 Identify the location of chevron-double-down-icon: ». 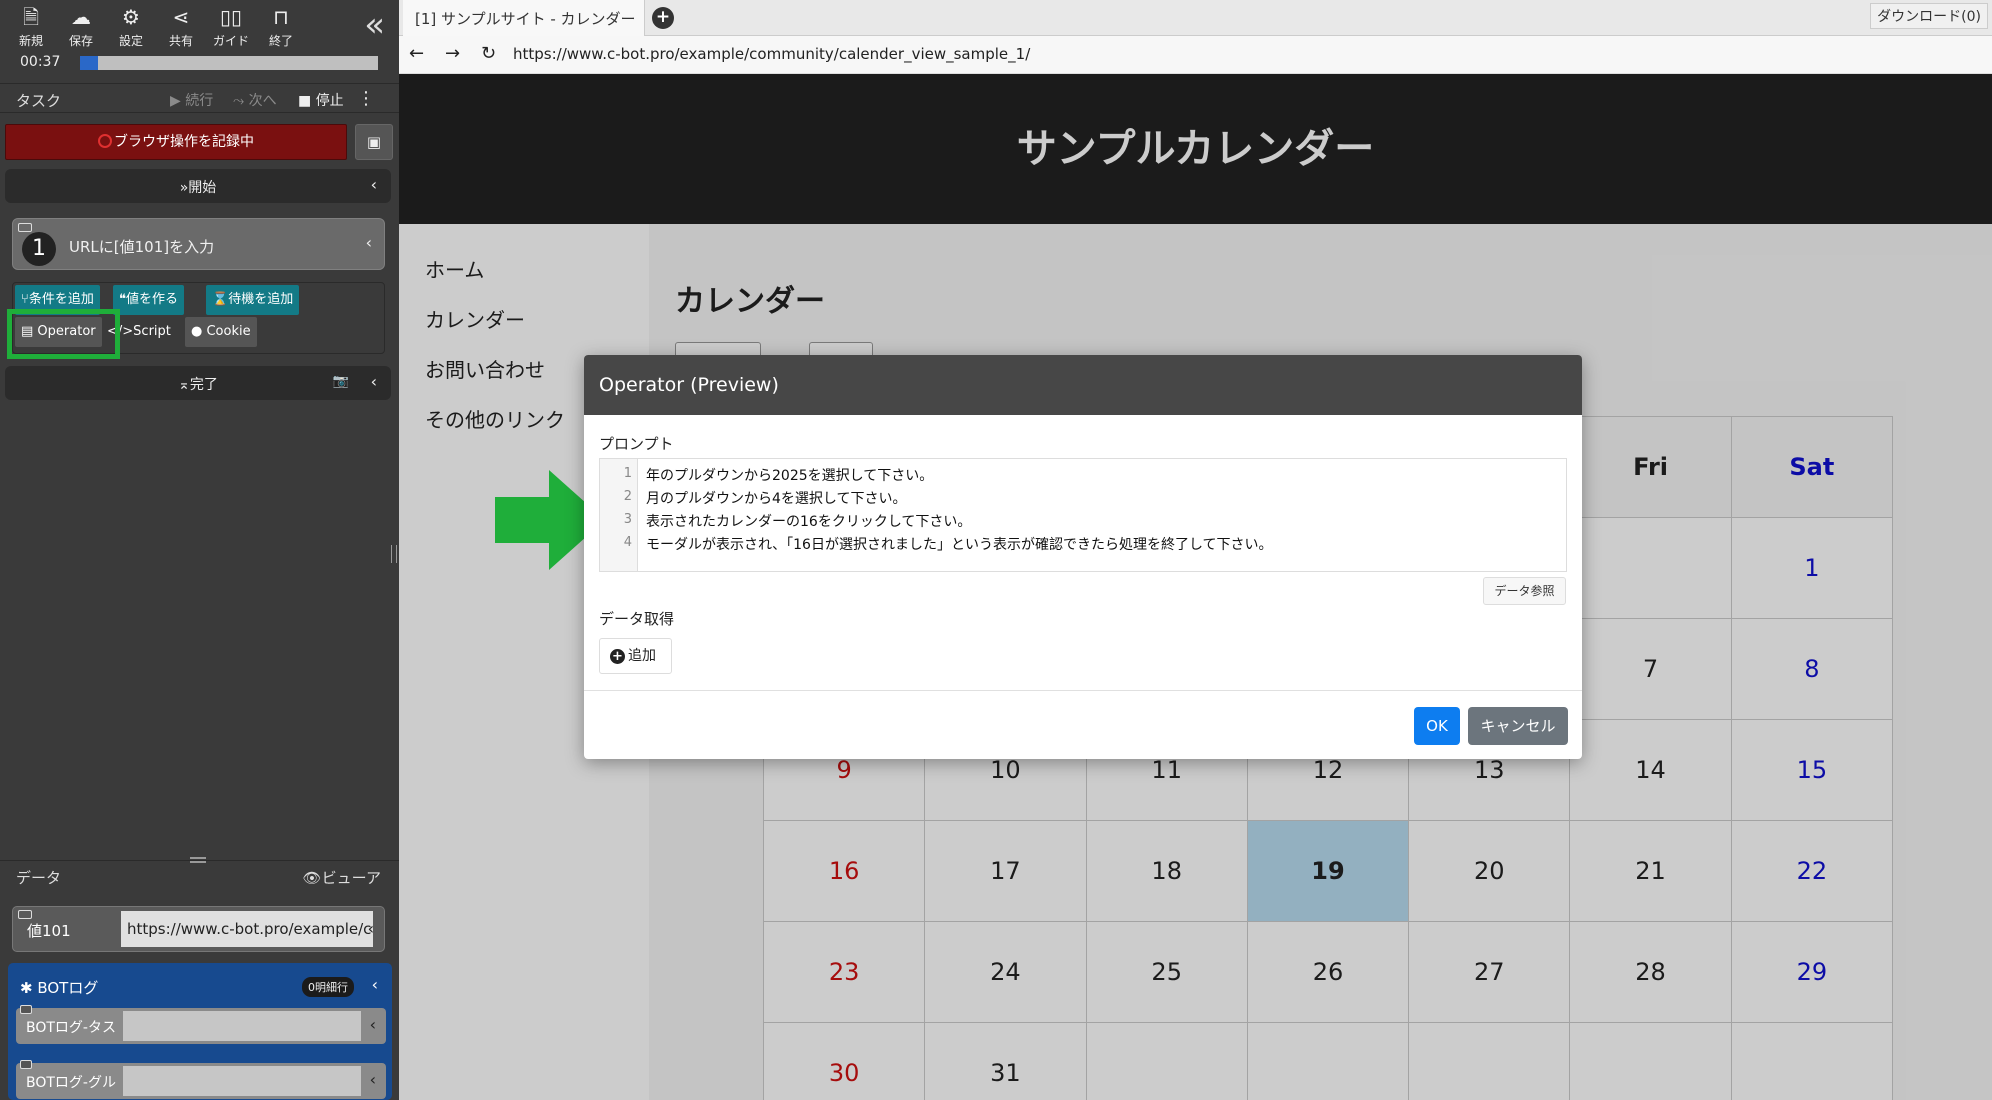
(184, 188).